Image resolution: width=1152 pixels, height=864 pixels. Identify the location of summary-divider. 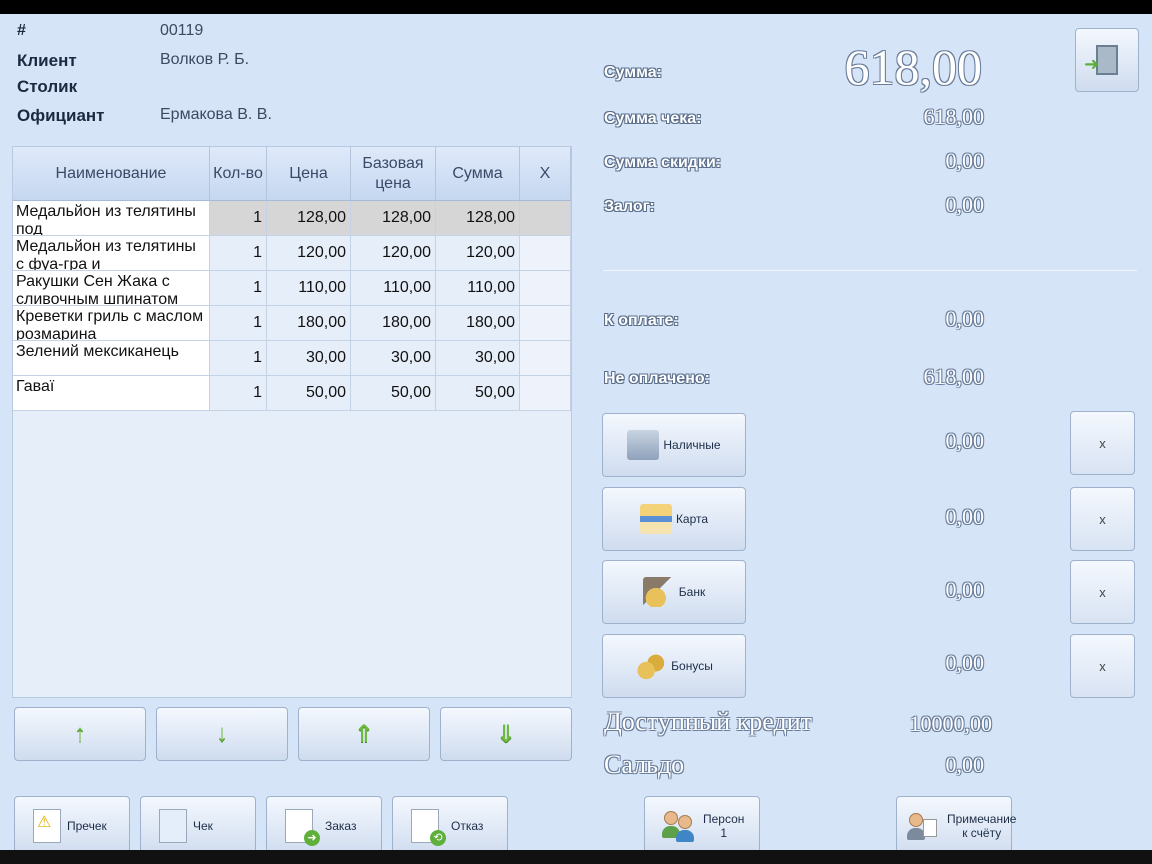
(870, 270).